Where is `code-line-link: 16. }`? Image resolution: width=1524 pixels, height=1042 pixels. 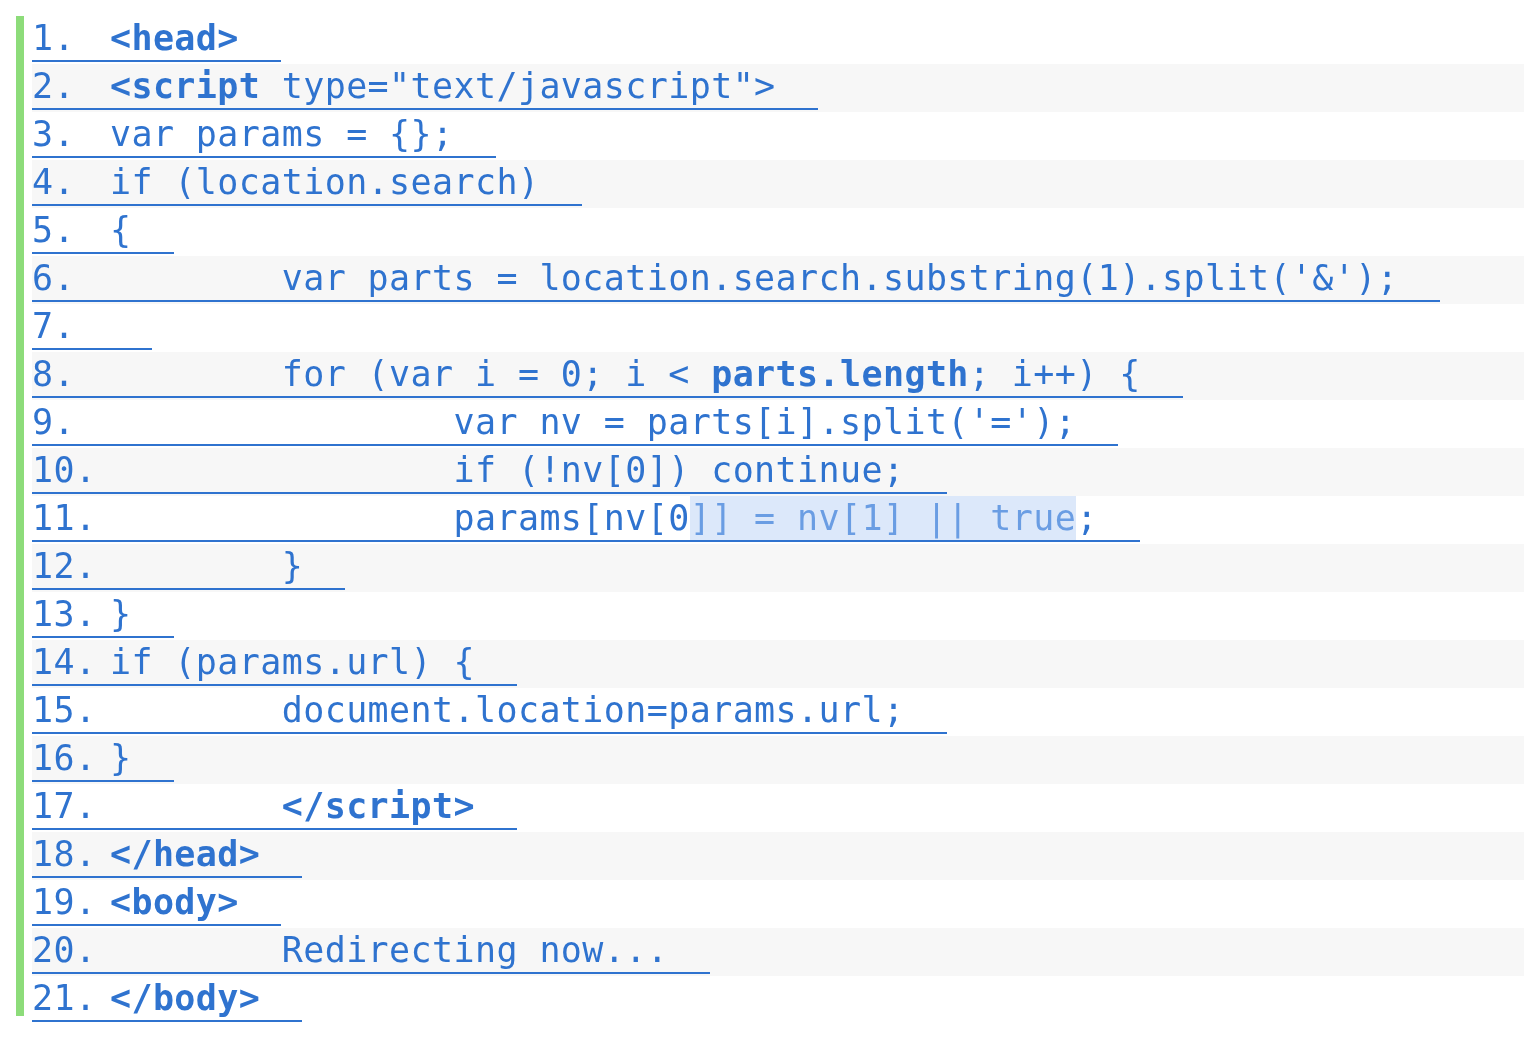
code-line-link: 16. } is located at coordinates (103, 759).